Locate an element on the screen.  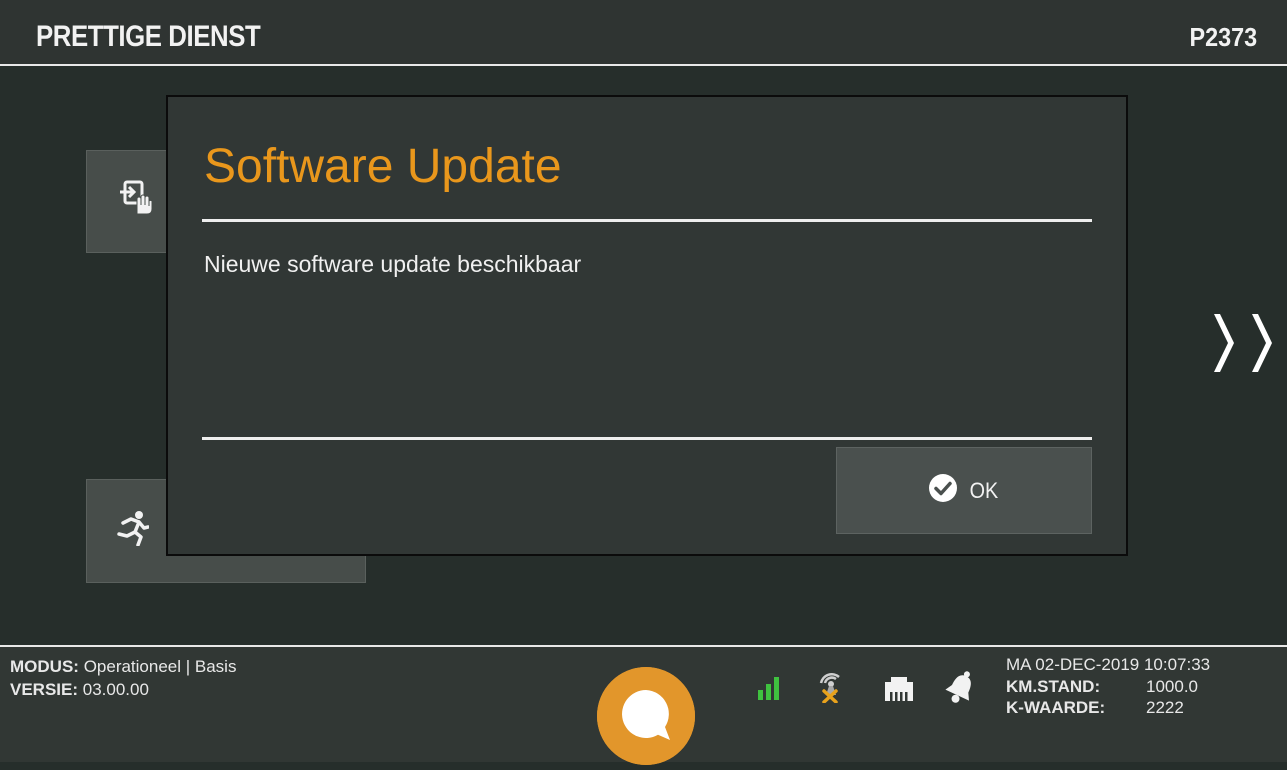
running-person-icon is located at coordinates (132, 530).